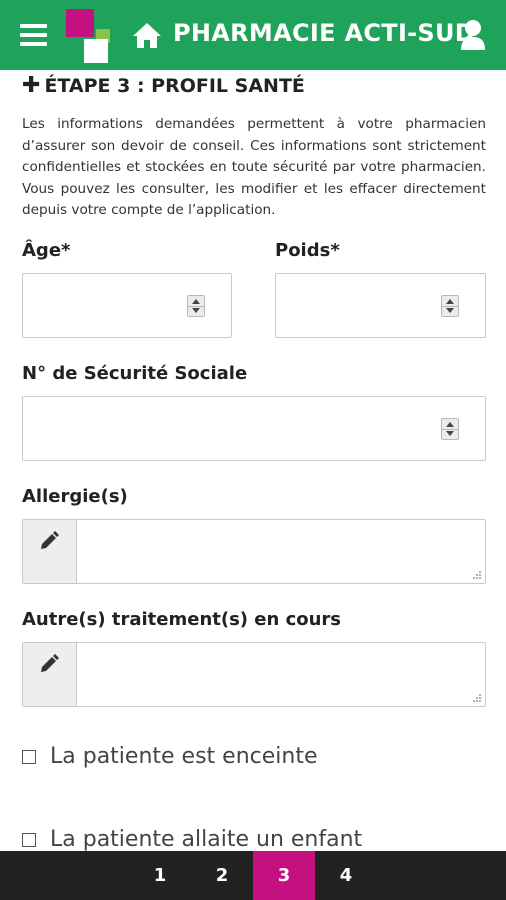  Describe the element at coordinates (160, 875) in the screenshot. I see `page-1-button: 1` at that location.